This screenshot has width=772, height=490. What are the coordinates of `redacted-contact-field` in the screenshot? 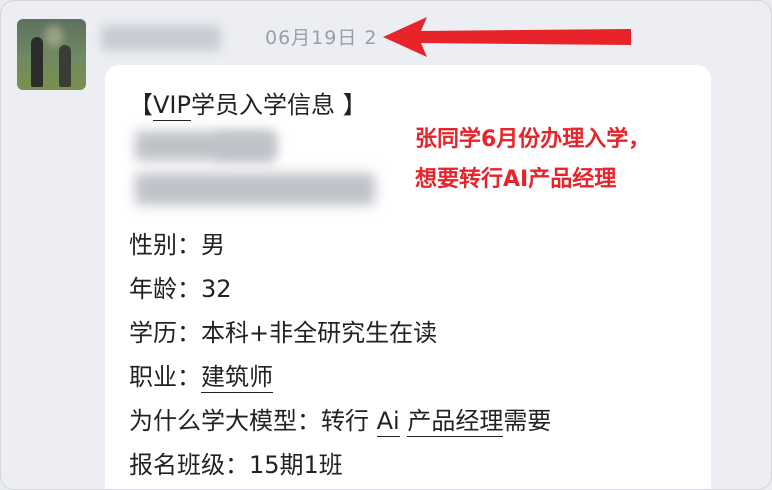 It's located at (255, 189).